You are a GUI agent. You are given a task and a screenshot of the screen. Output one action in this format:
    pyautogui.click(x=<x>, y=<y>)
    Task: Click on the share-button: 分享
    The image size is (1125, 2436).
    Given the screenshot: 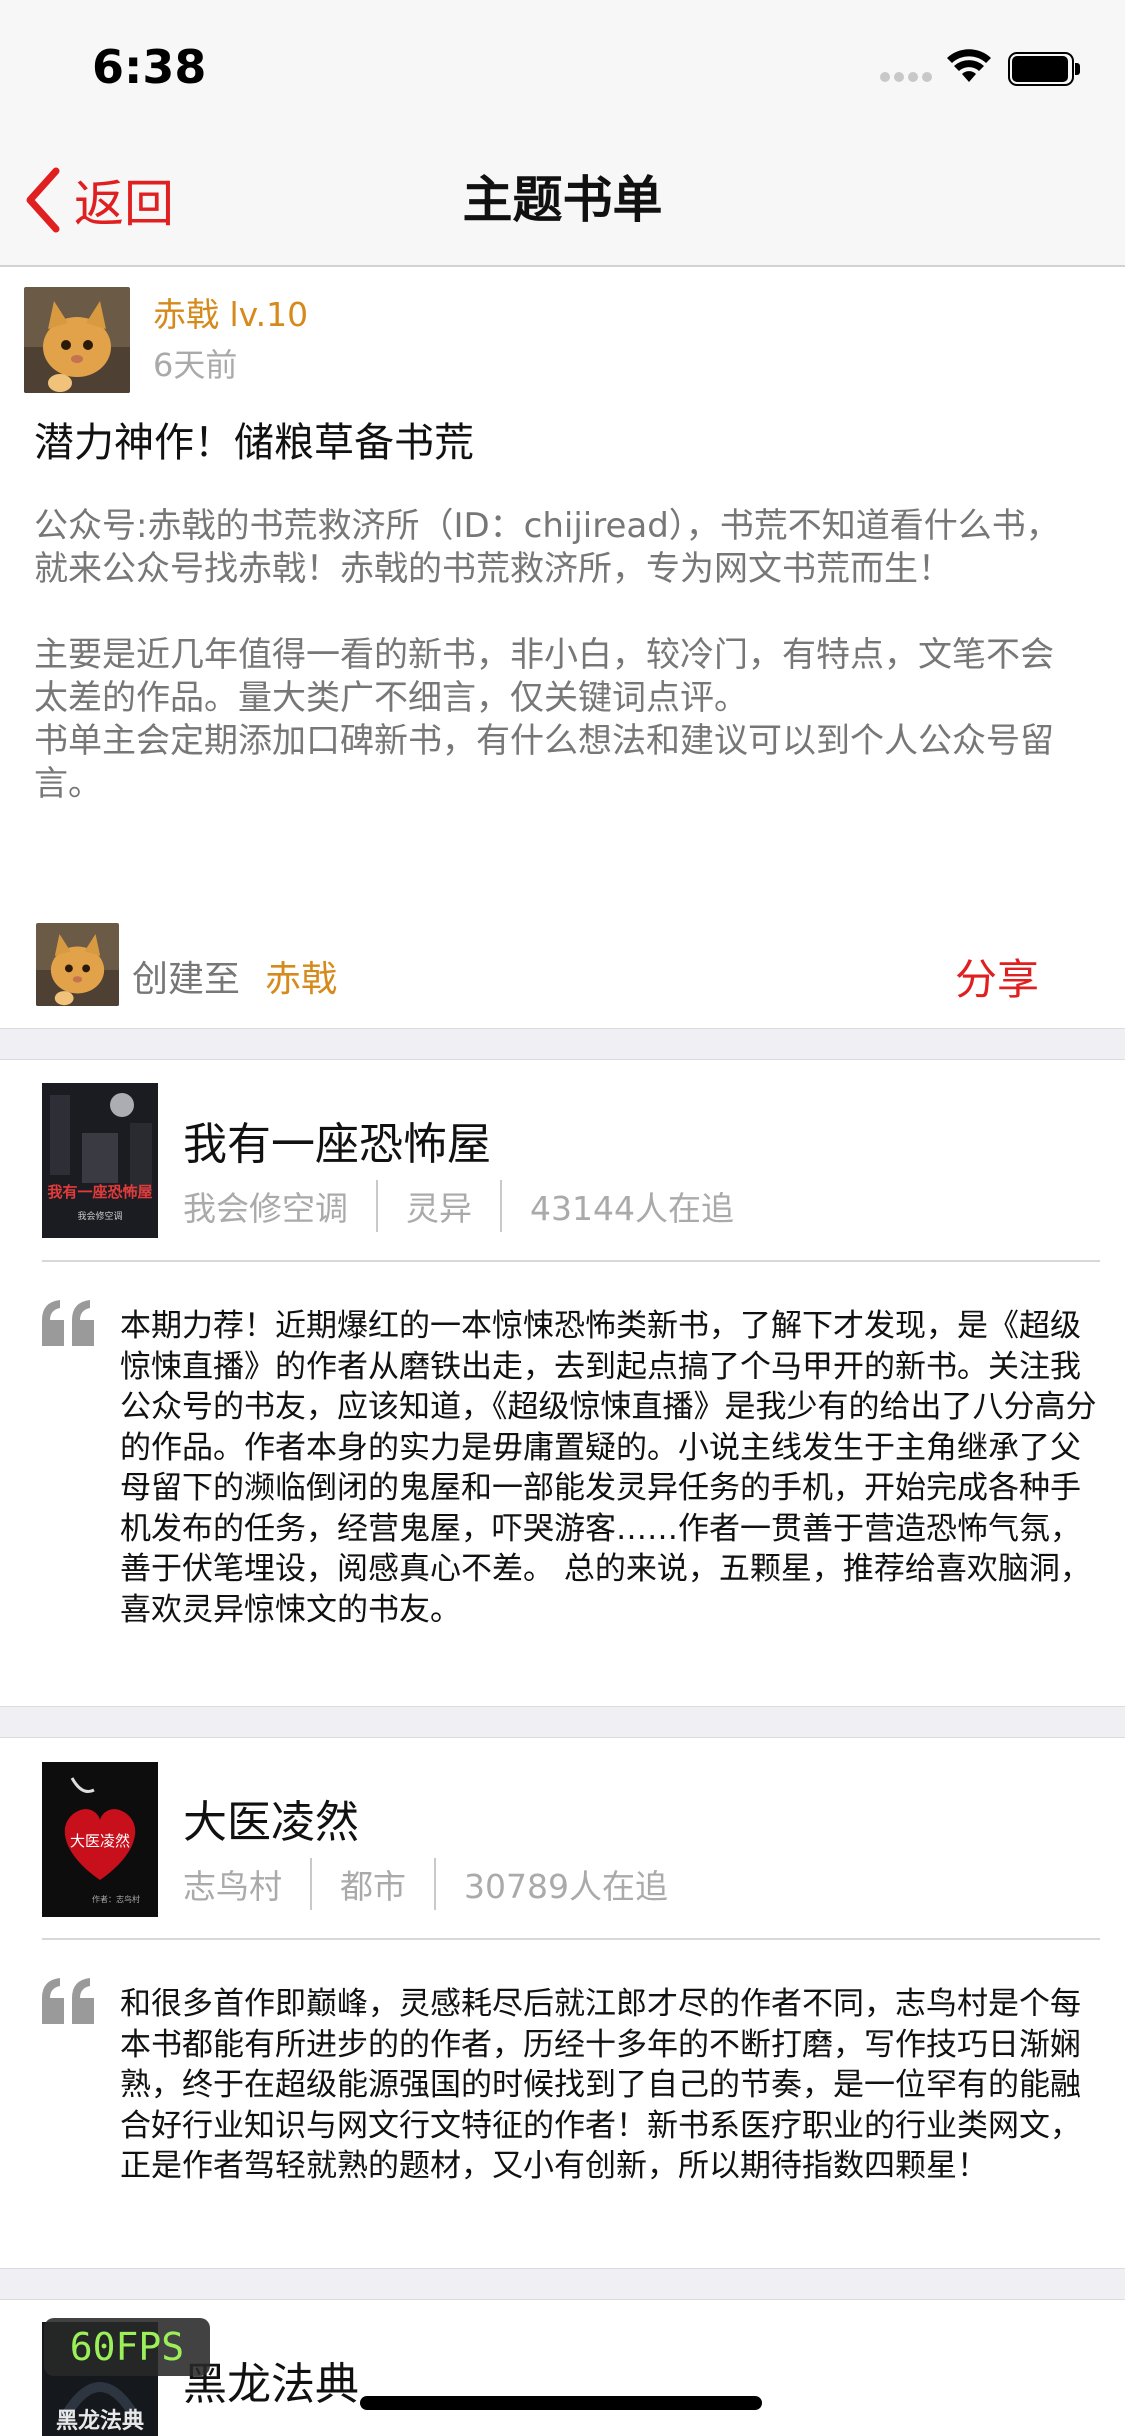 What is the action you would take?
    pyautogui.click(x=997, y=976)
    